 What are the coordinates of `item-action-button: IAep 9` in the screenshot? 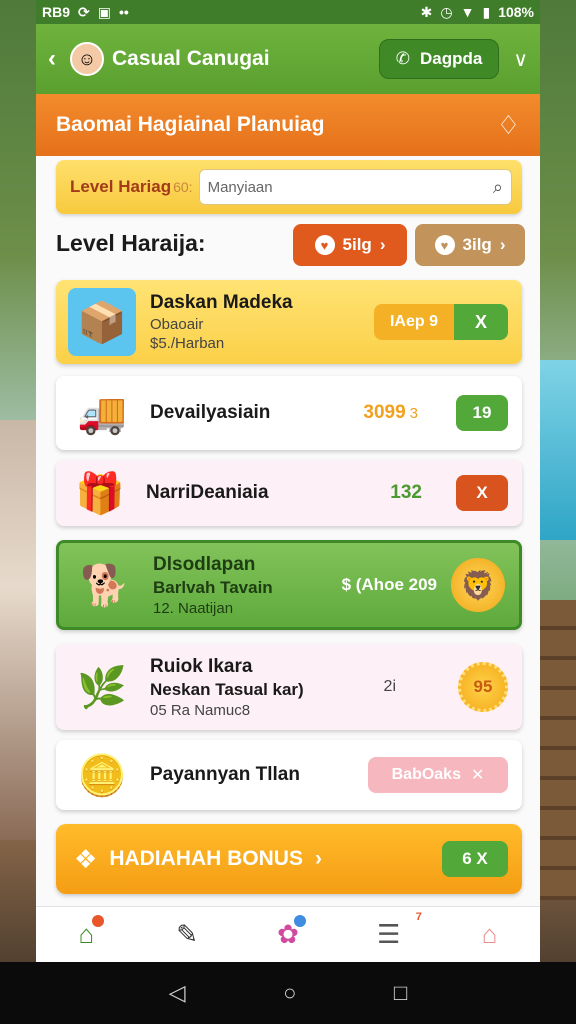 It's located at (413, 322).